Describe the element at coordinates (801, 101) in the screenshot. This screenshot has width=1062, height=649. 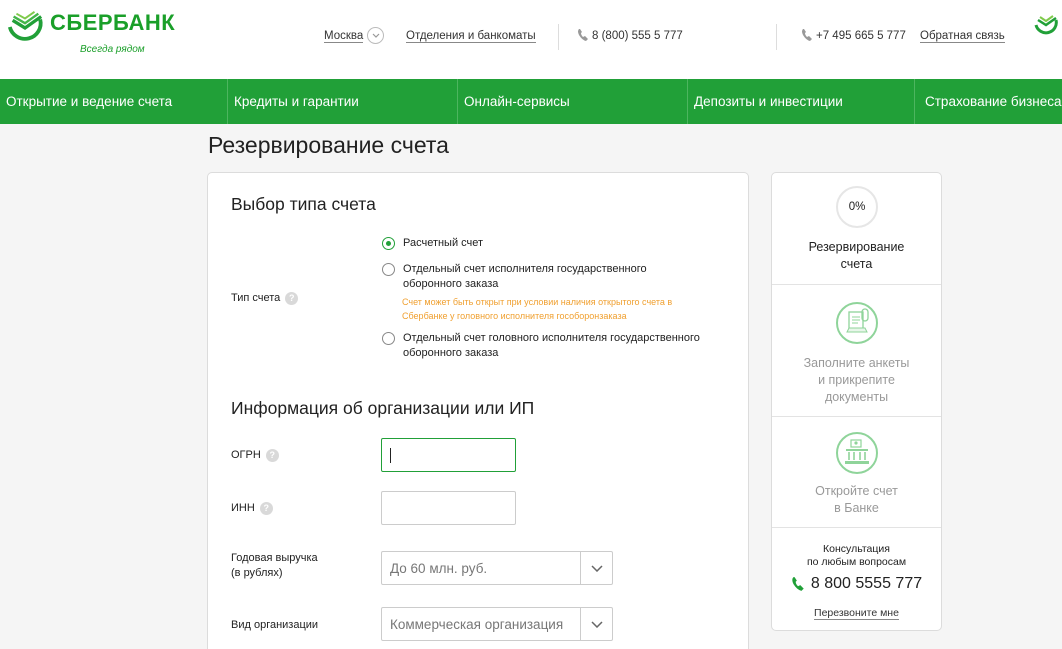
I see `nav-item-deposits: Депозиты и инвестиции` at that location.